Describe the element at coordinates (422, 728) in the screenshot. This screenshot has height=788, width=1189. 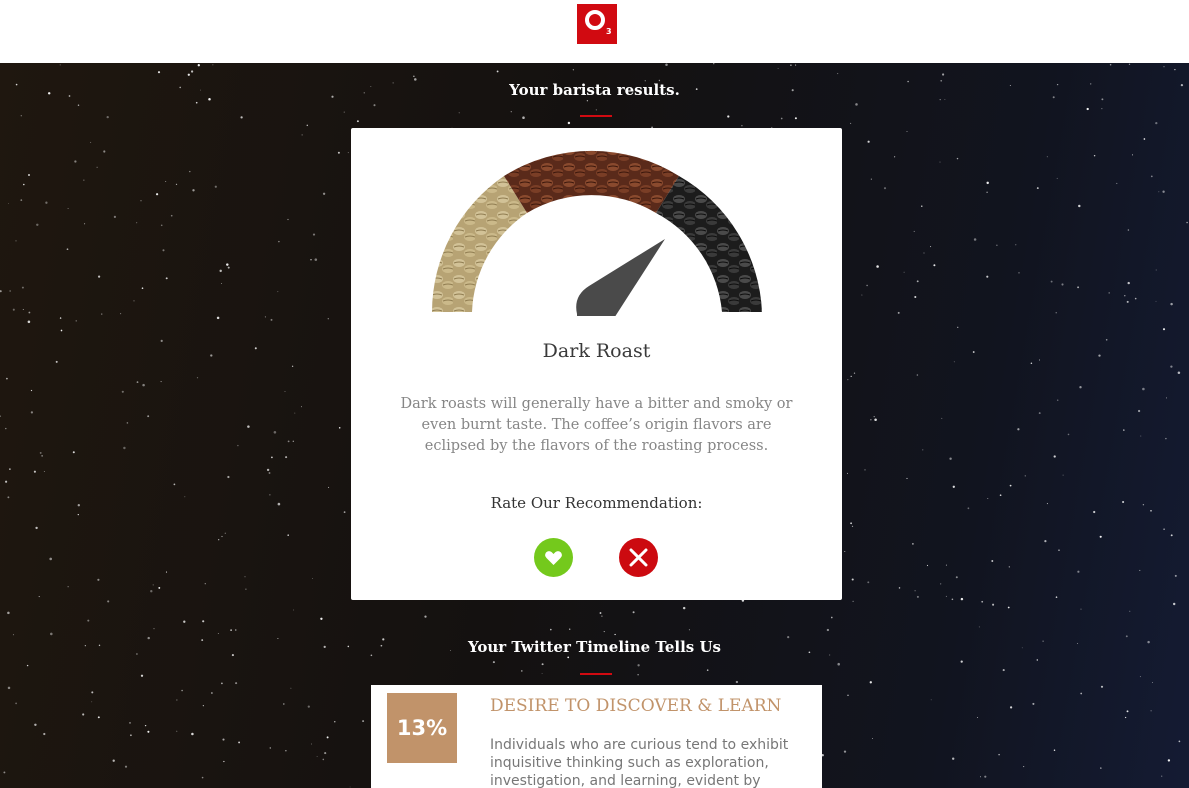
I see `trait-percent-badge: 13%` at that location.